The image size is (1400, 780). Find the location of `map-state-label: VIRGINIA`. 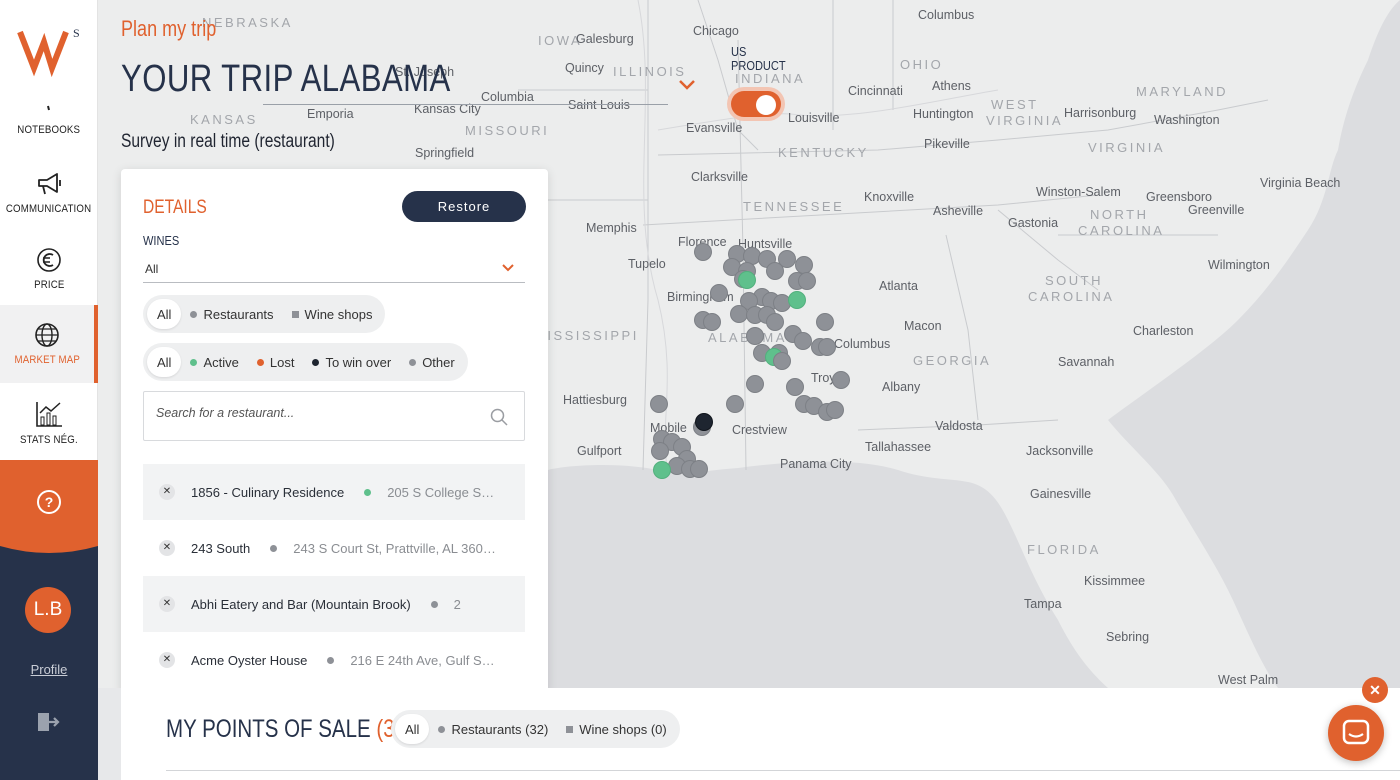

map-state-label: VIRGINIA is located at coordinates (1127, 147).